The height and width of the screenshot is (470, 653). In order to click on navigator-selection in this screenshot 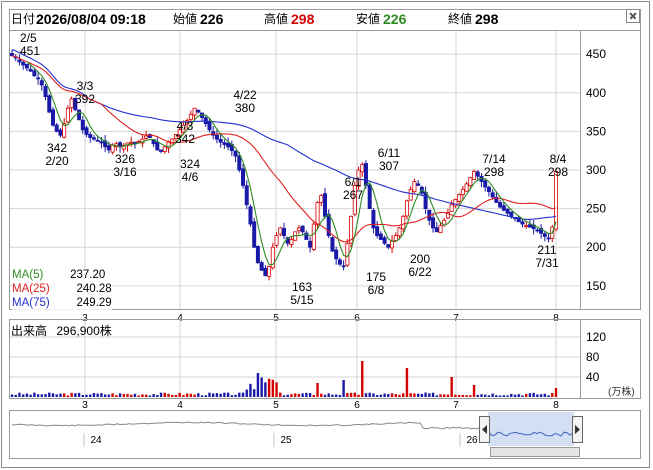, I will do `click(531, 429)`.